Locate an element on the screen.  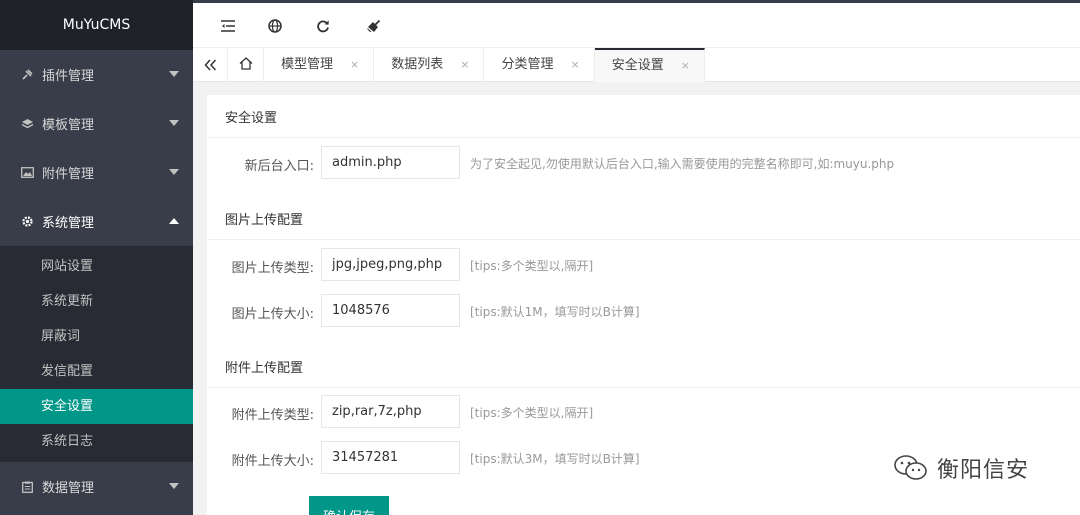
image-size-input is located at coordinates (390, 310).